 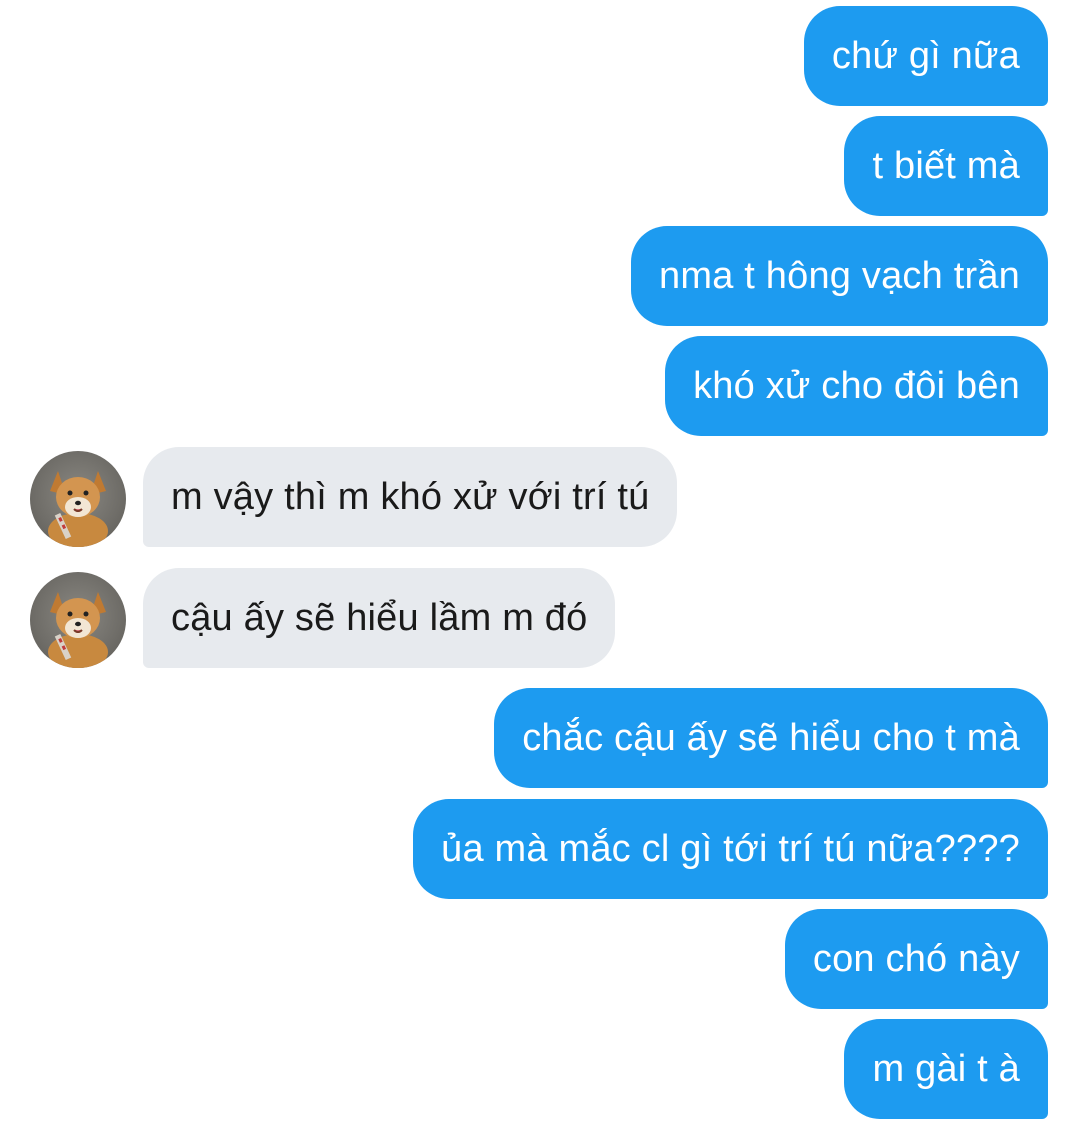 I want to click on message-row-incoming: cậu ấy sẽ hiểu lầm m đó, so click(x=540, y=618).